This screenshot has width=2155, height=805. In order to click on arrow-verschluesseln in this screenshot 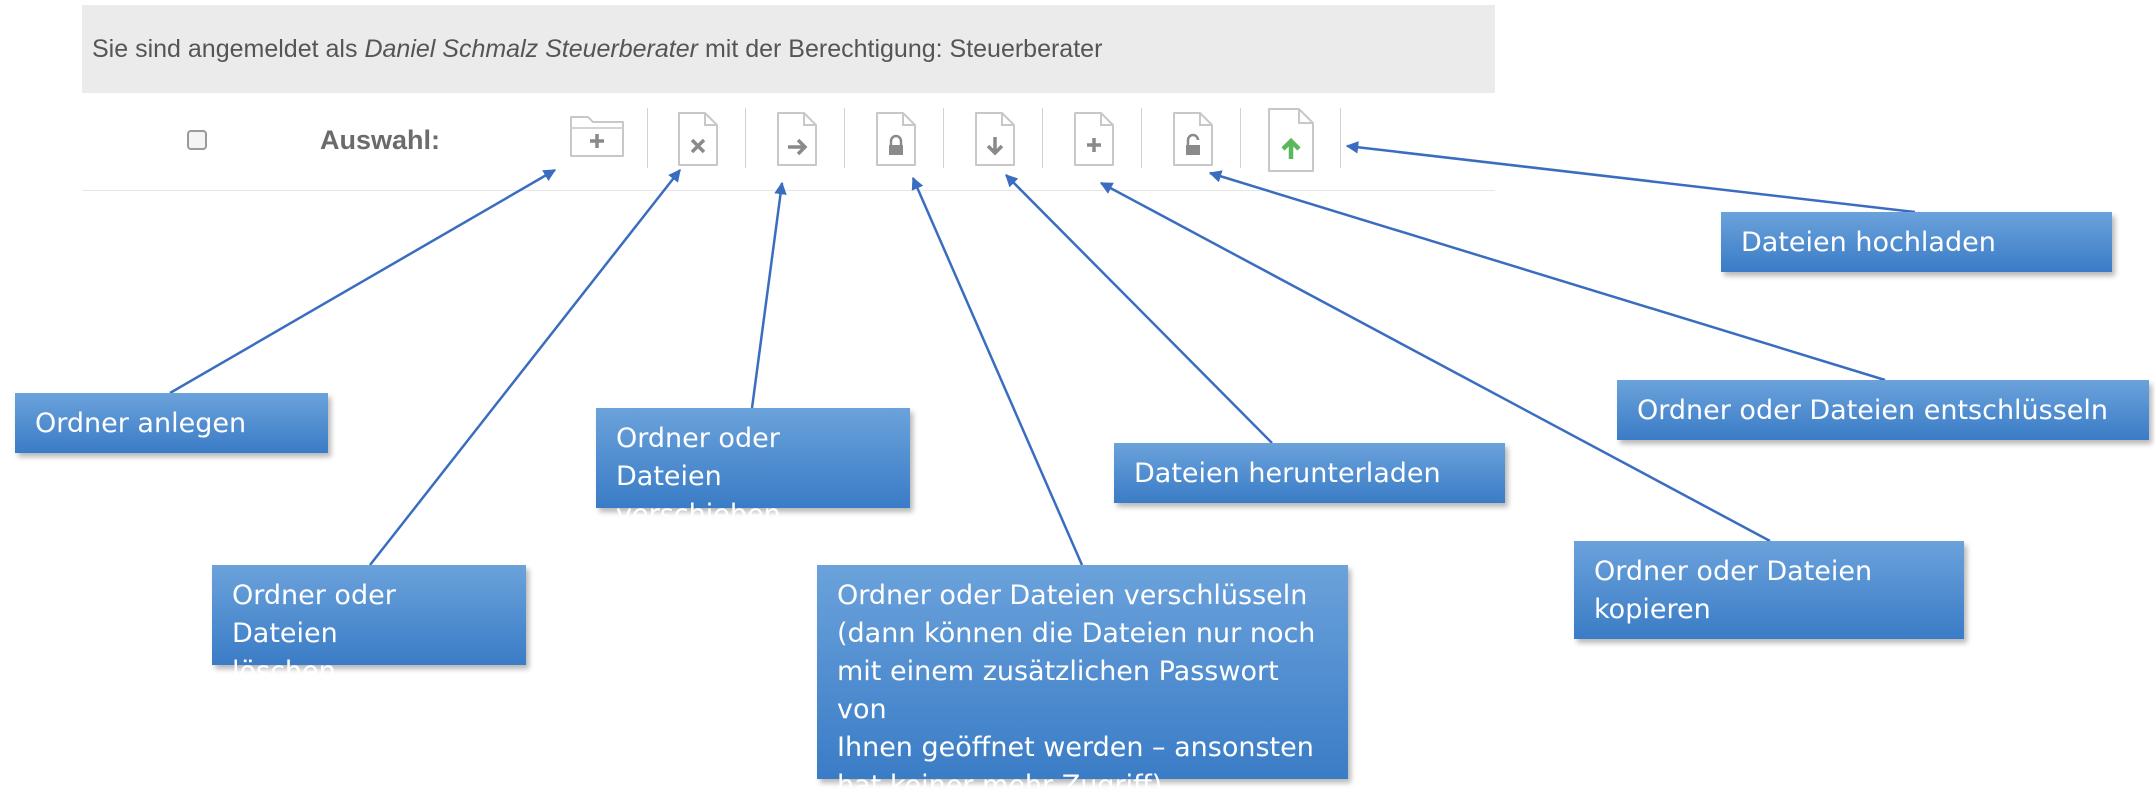, I will do `click(997, 371)`.